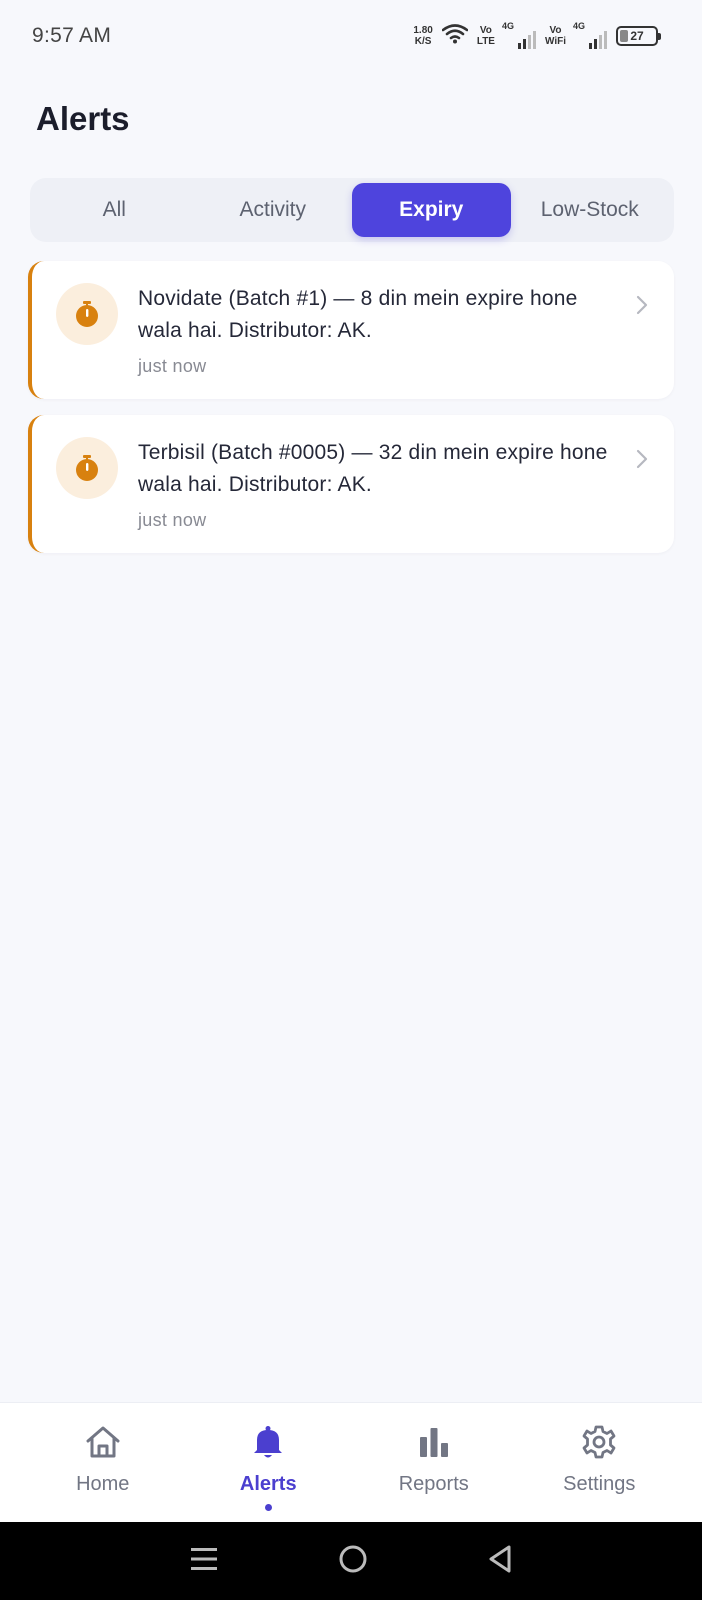 The height and width of the screenshot is (1600, 702). Describe the element at coordinates (103, 1484) in the screenshot. I see `nav-home-label: Home` at that location.